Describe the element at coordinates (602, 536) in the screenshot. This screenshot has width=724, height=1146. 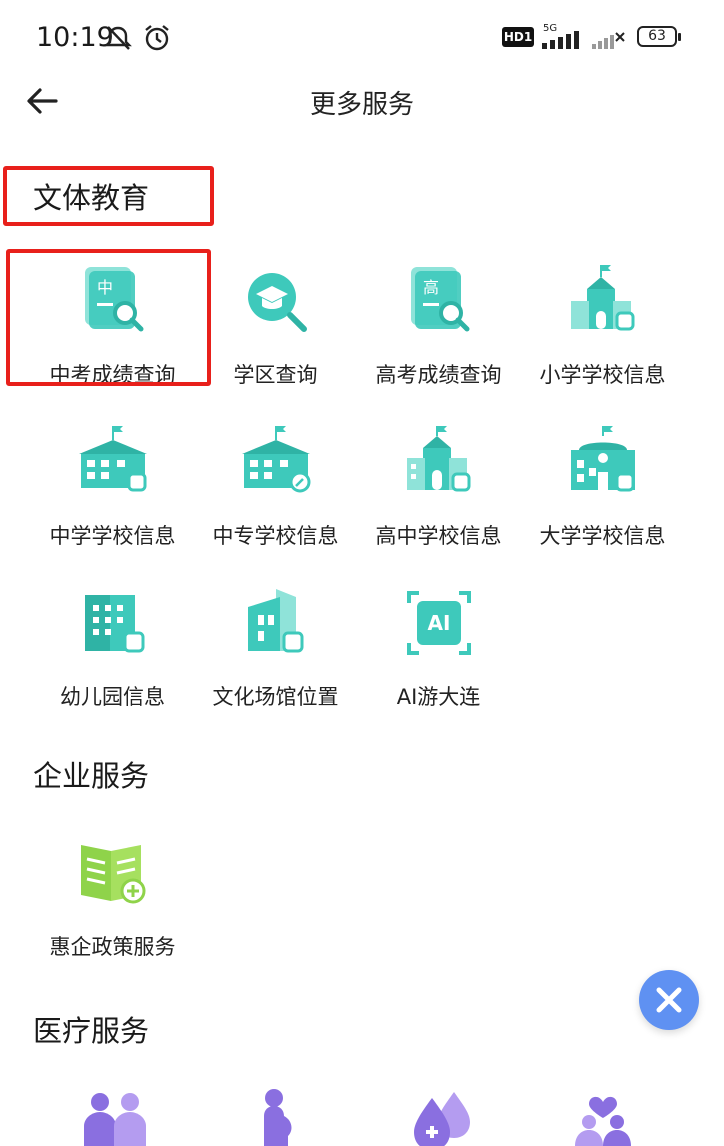
I see `tile-label: 大学学校信息` at that location.